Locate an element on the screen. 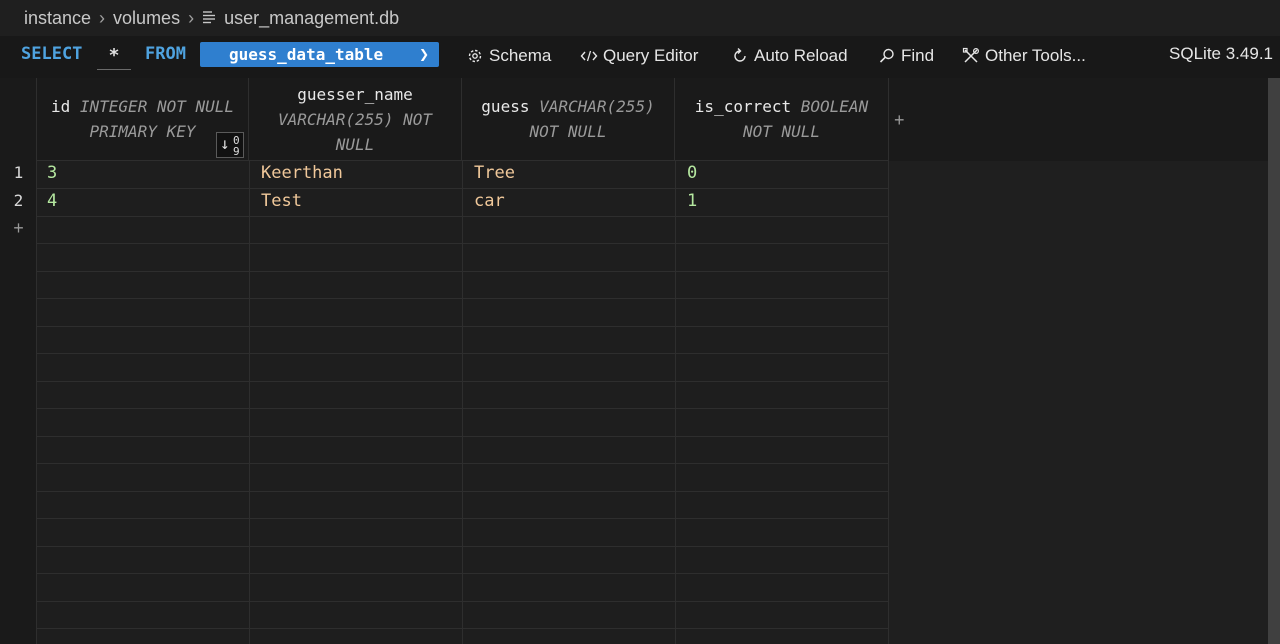  scrollbar-thumb is located at coordinates (1274, 361).